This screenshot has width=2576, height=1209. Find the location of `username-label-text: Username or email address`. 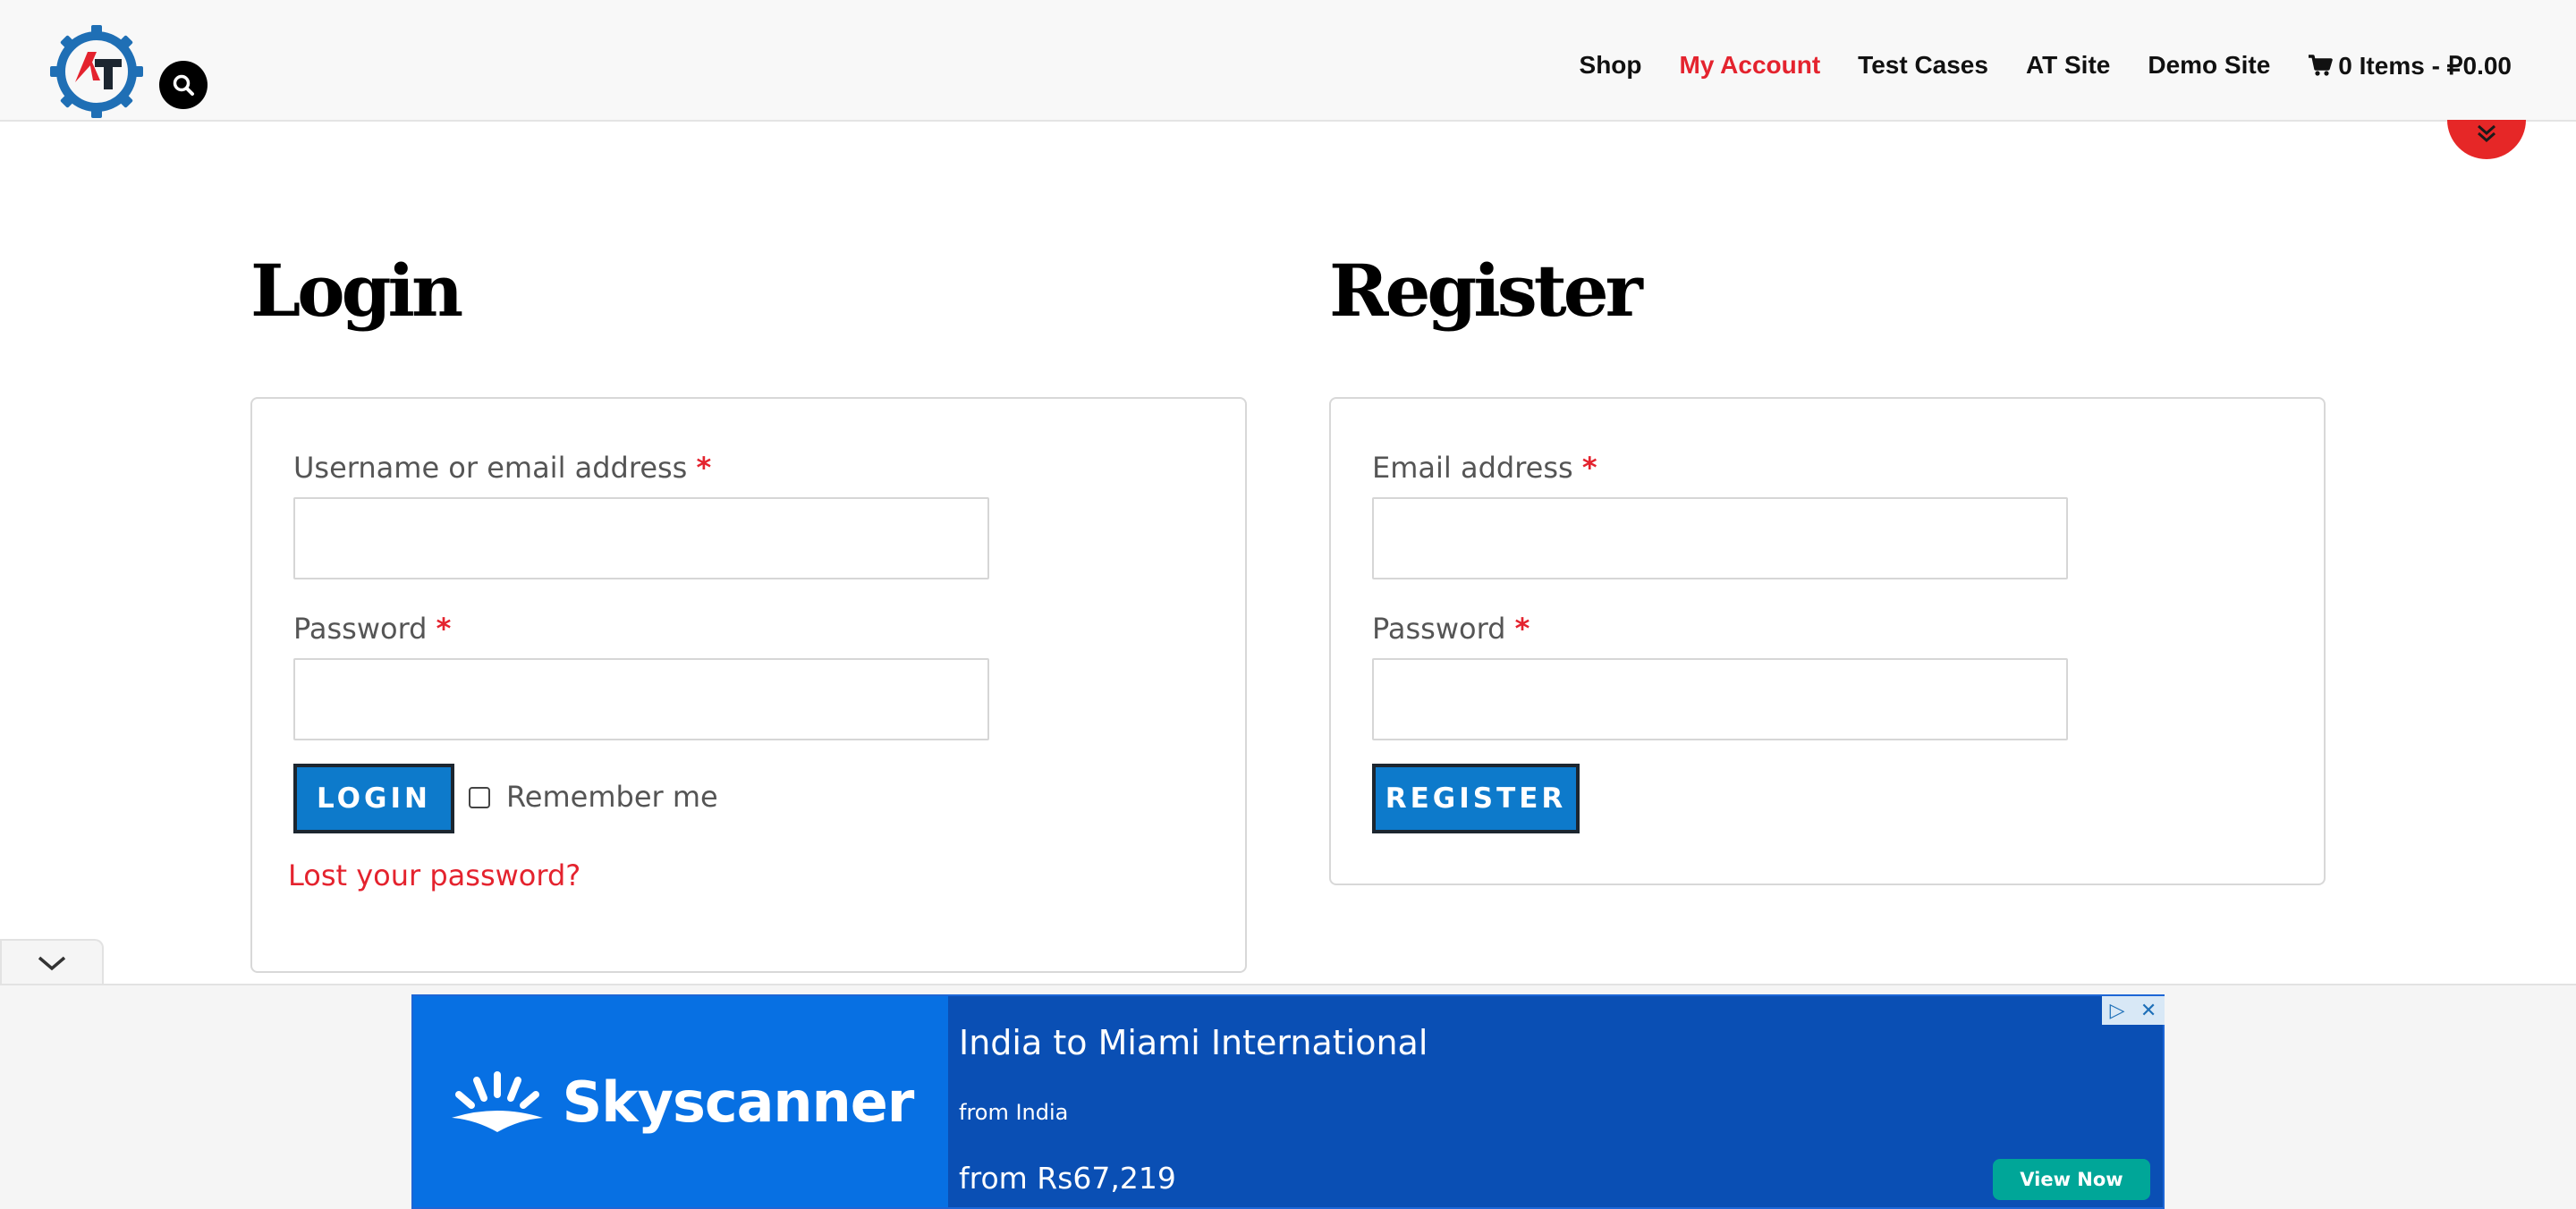

username-label-text: Username or email address is located at coordinates (490, 468).